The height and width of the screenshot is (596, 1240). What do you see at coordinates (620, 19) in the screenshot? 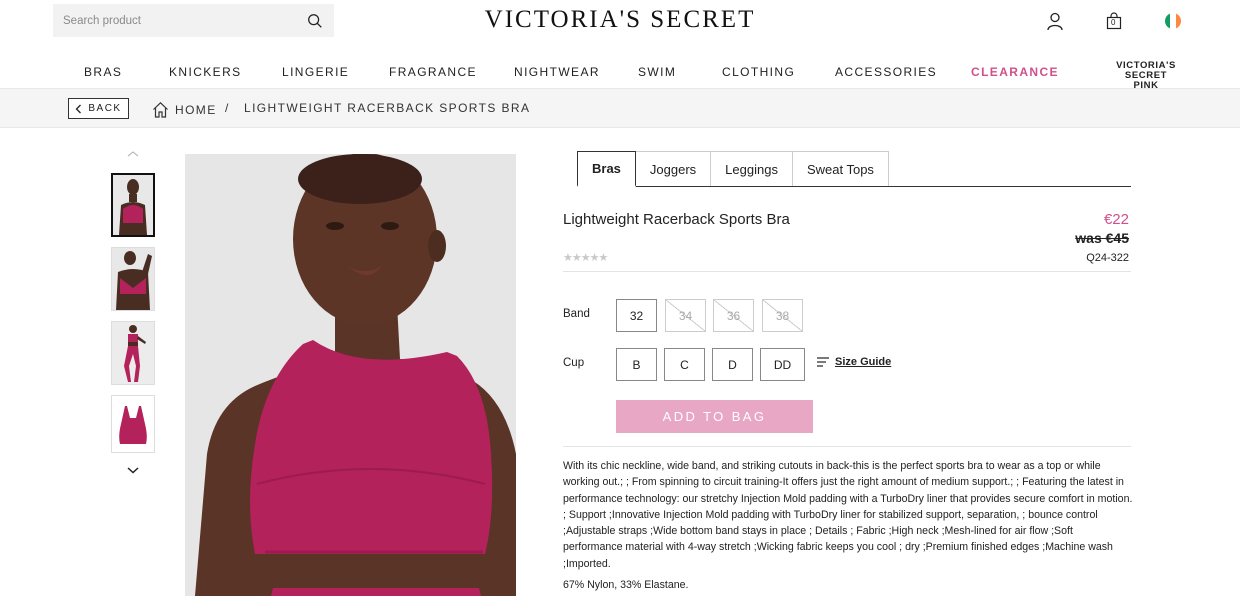
I see `logo-text: VICTORIA'S SECRET` at bounding box center [620, 19].